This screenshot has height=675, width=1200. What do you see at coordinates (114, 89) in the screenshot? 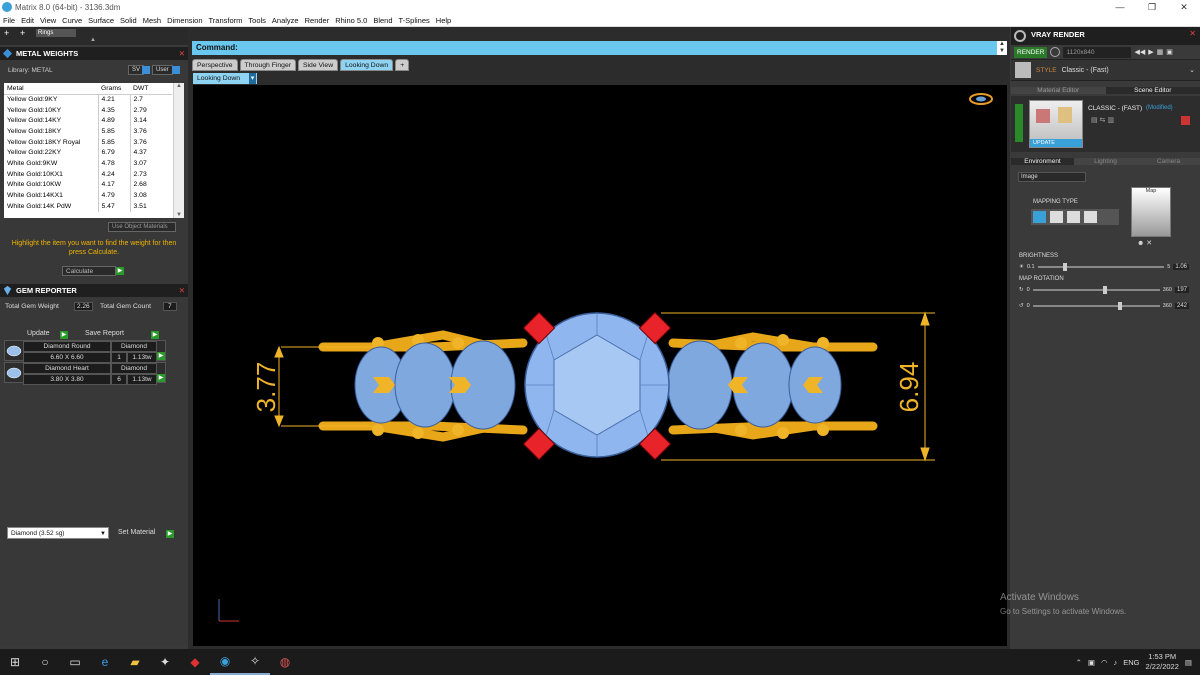
I see `column-header-grams: Grams` at bounding box center [114, 89].